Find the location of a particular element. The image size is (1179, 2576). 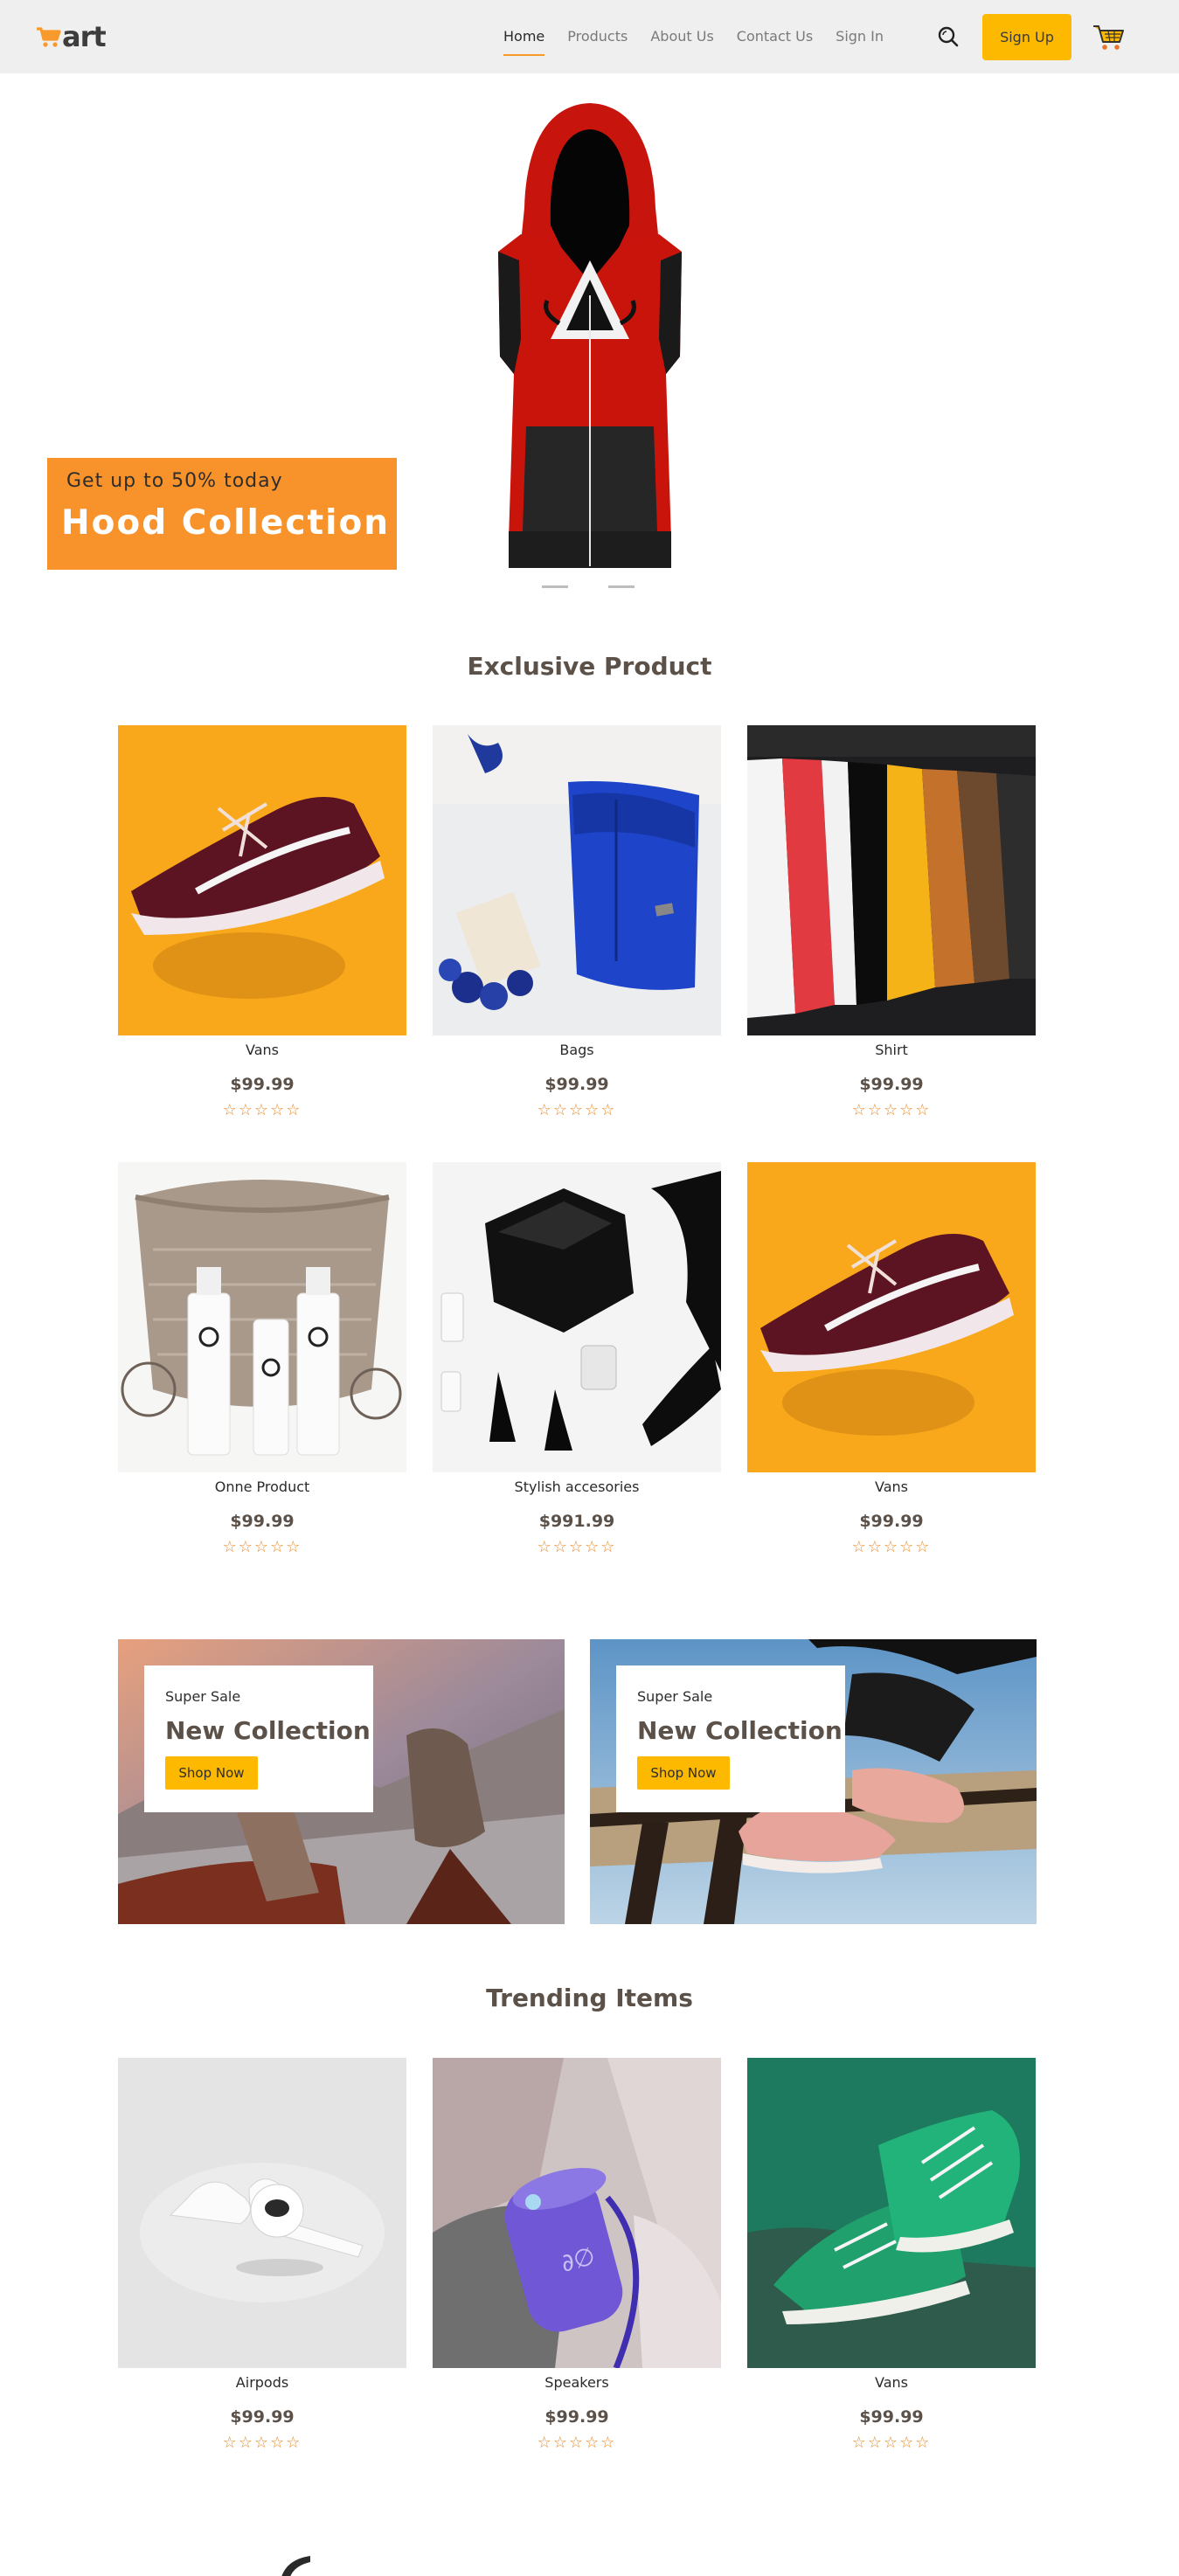

search-button is located at coordinates (948, 37).